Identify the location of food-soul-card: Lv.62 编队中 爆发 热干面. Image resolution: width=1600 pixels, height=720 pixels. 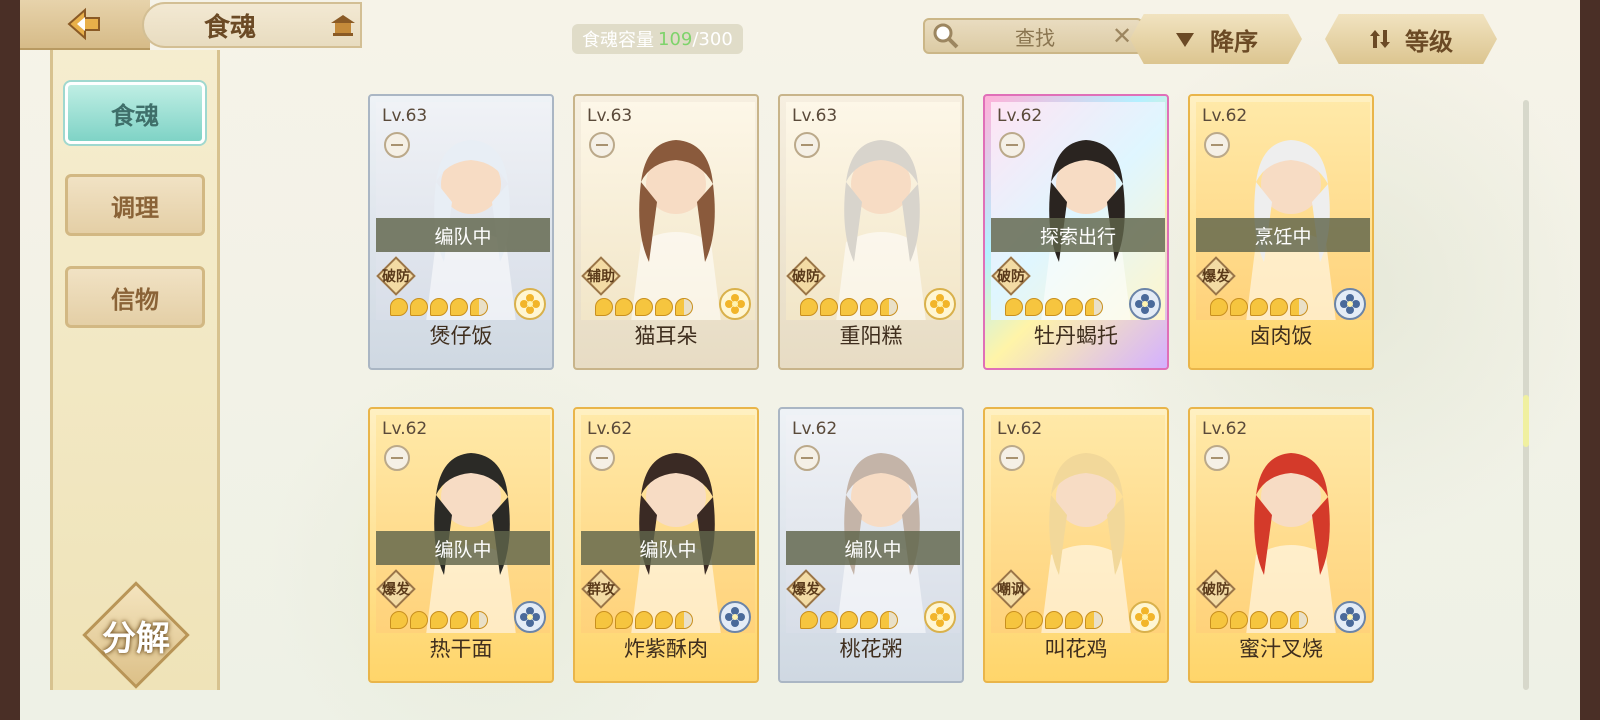
(461, 545).